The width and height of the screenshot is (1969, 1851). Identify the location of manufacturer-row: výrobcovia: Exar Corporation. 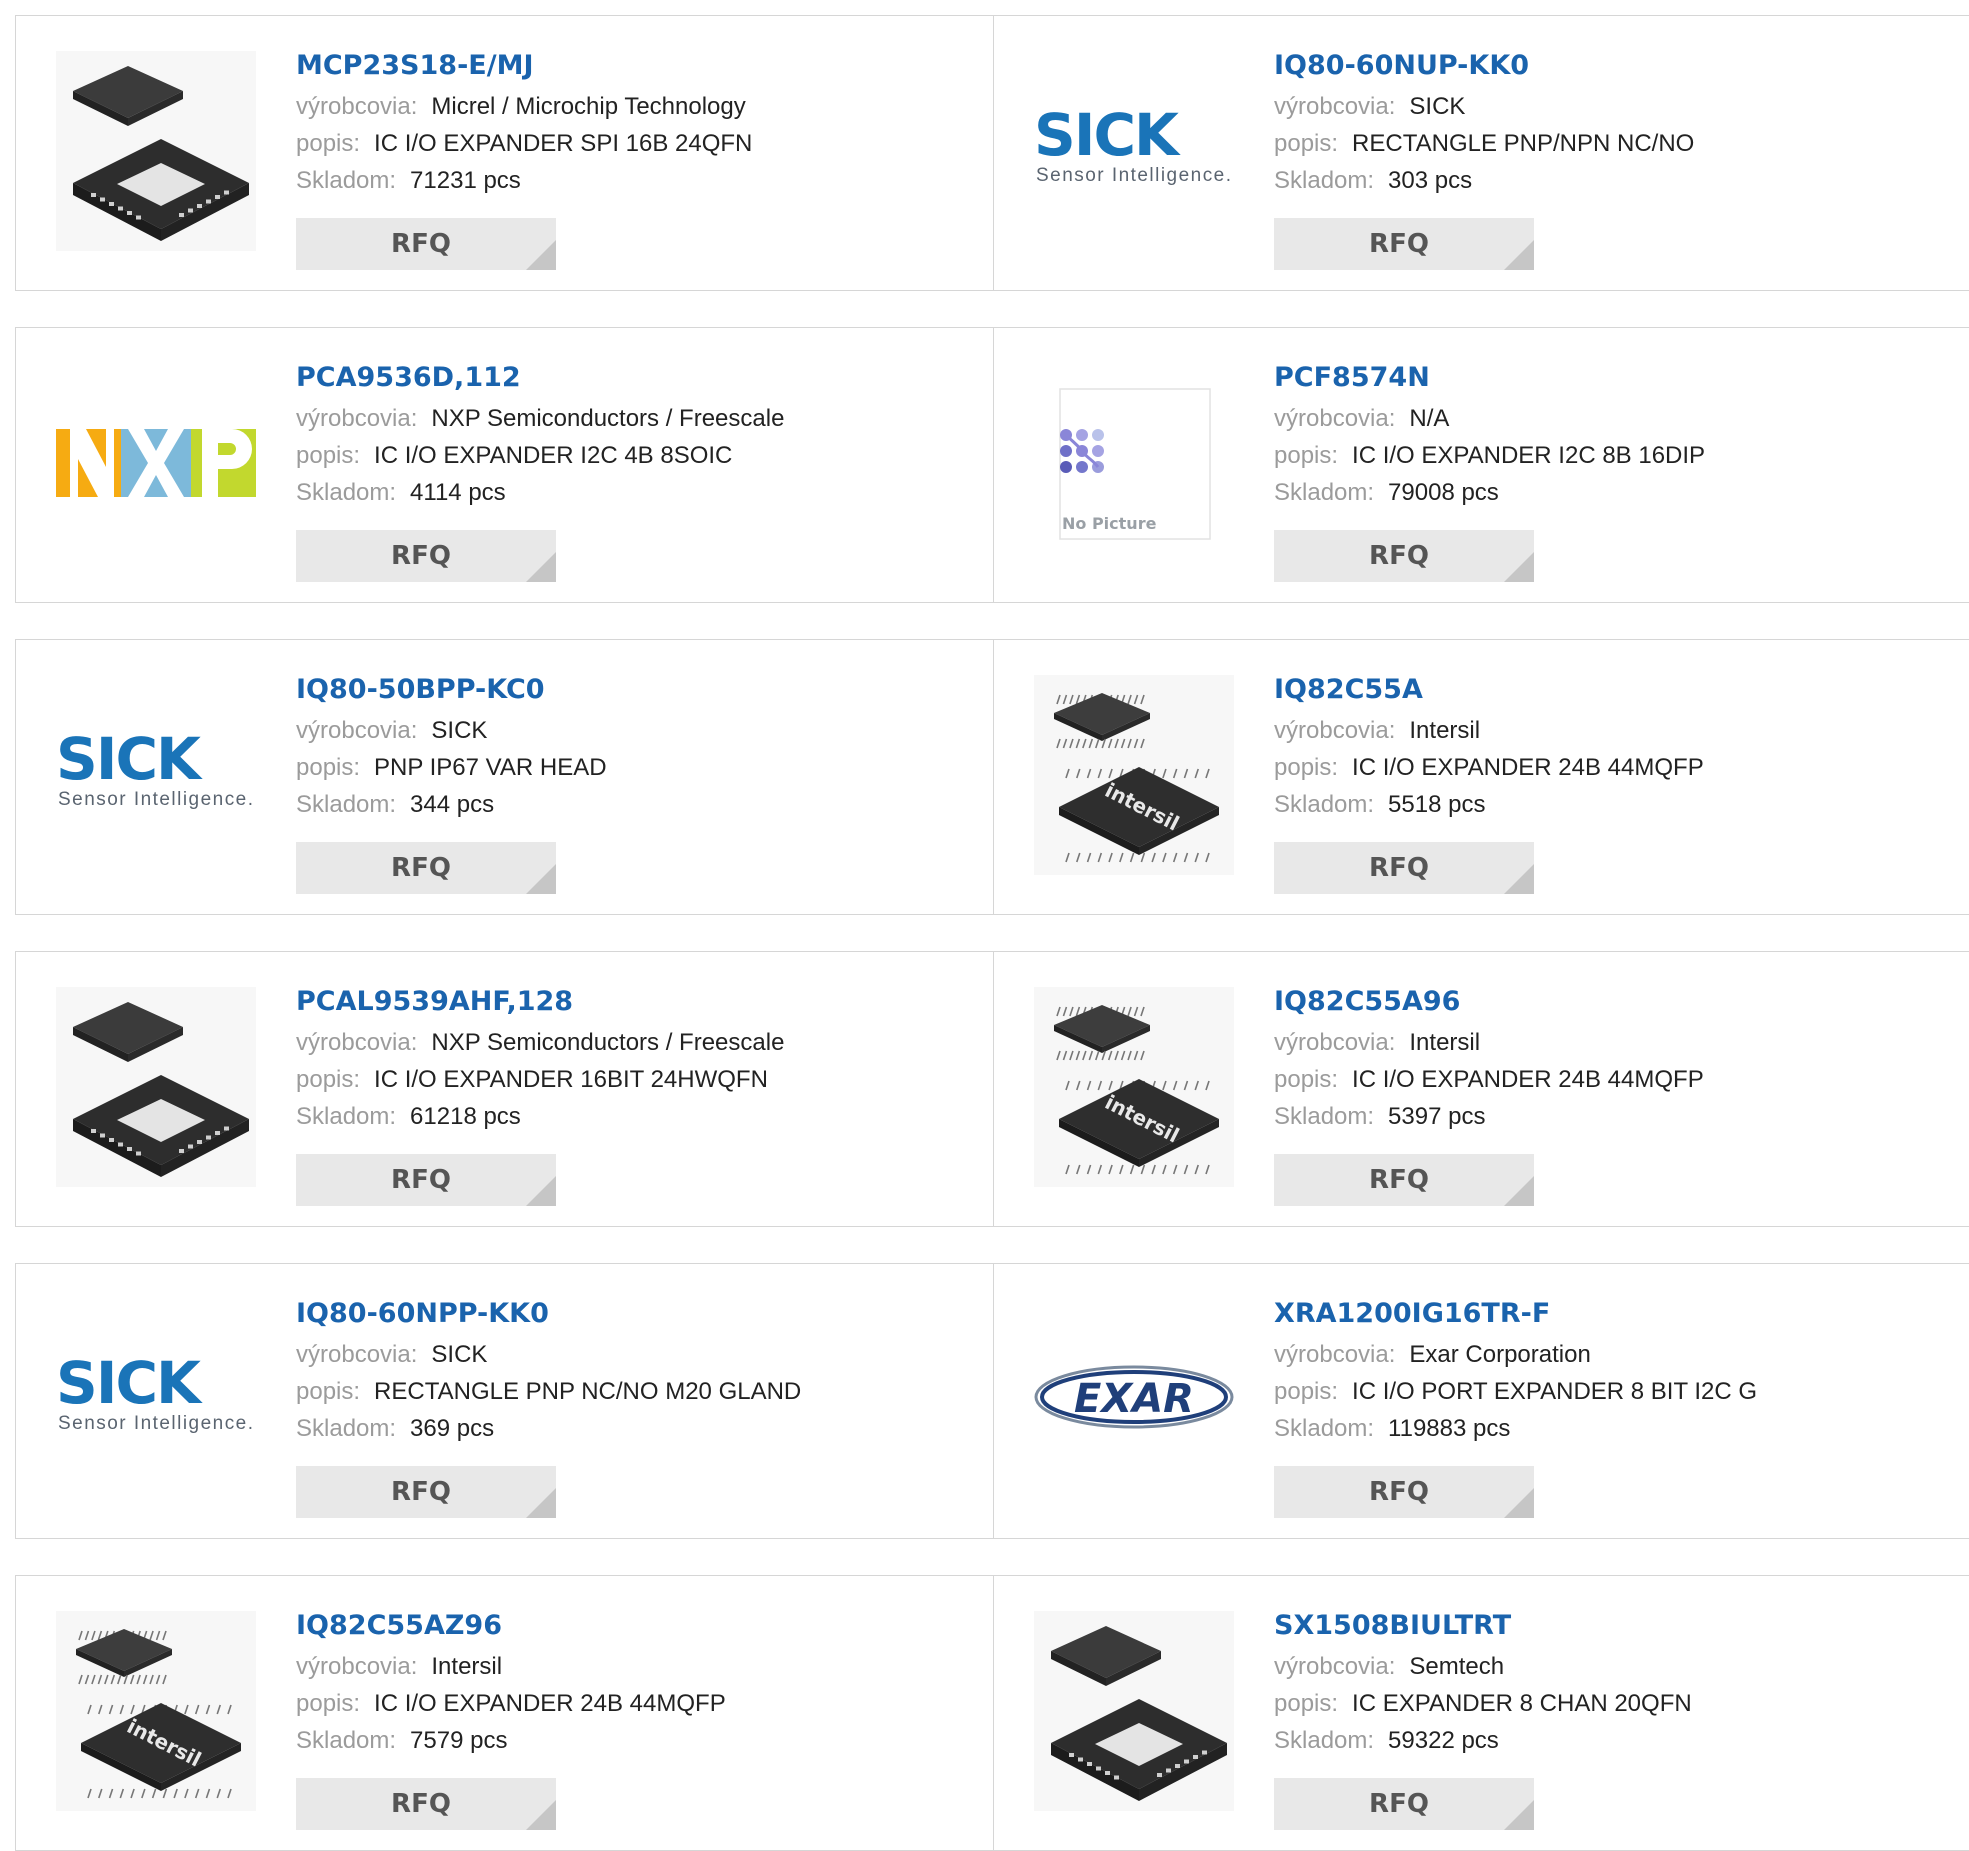
(1618, 1354).